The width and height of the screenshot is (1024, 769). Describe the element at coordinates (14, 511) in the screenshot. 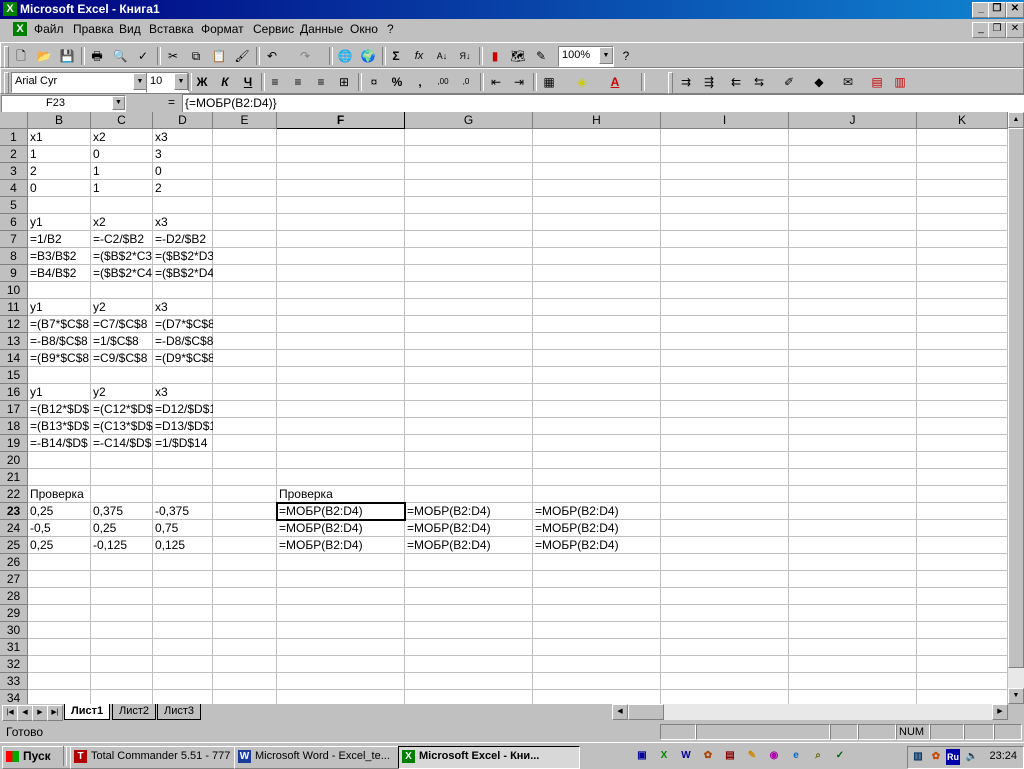

I see `row-header-23: 23` at that location.